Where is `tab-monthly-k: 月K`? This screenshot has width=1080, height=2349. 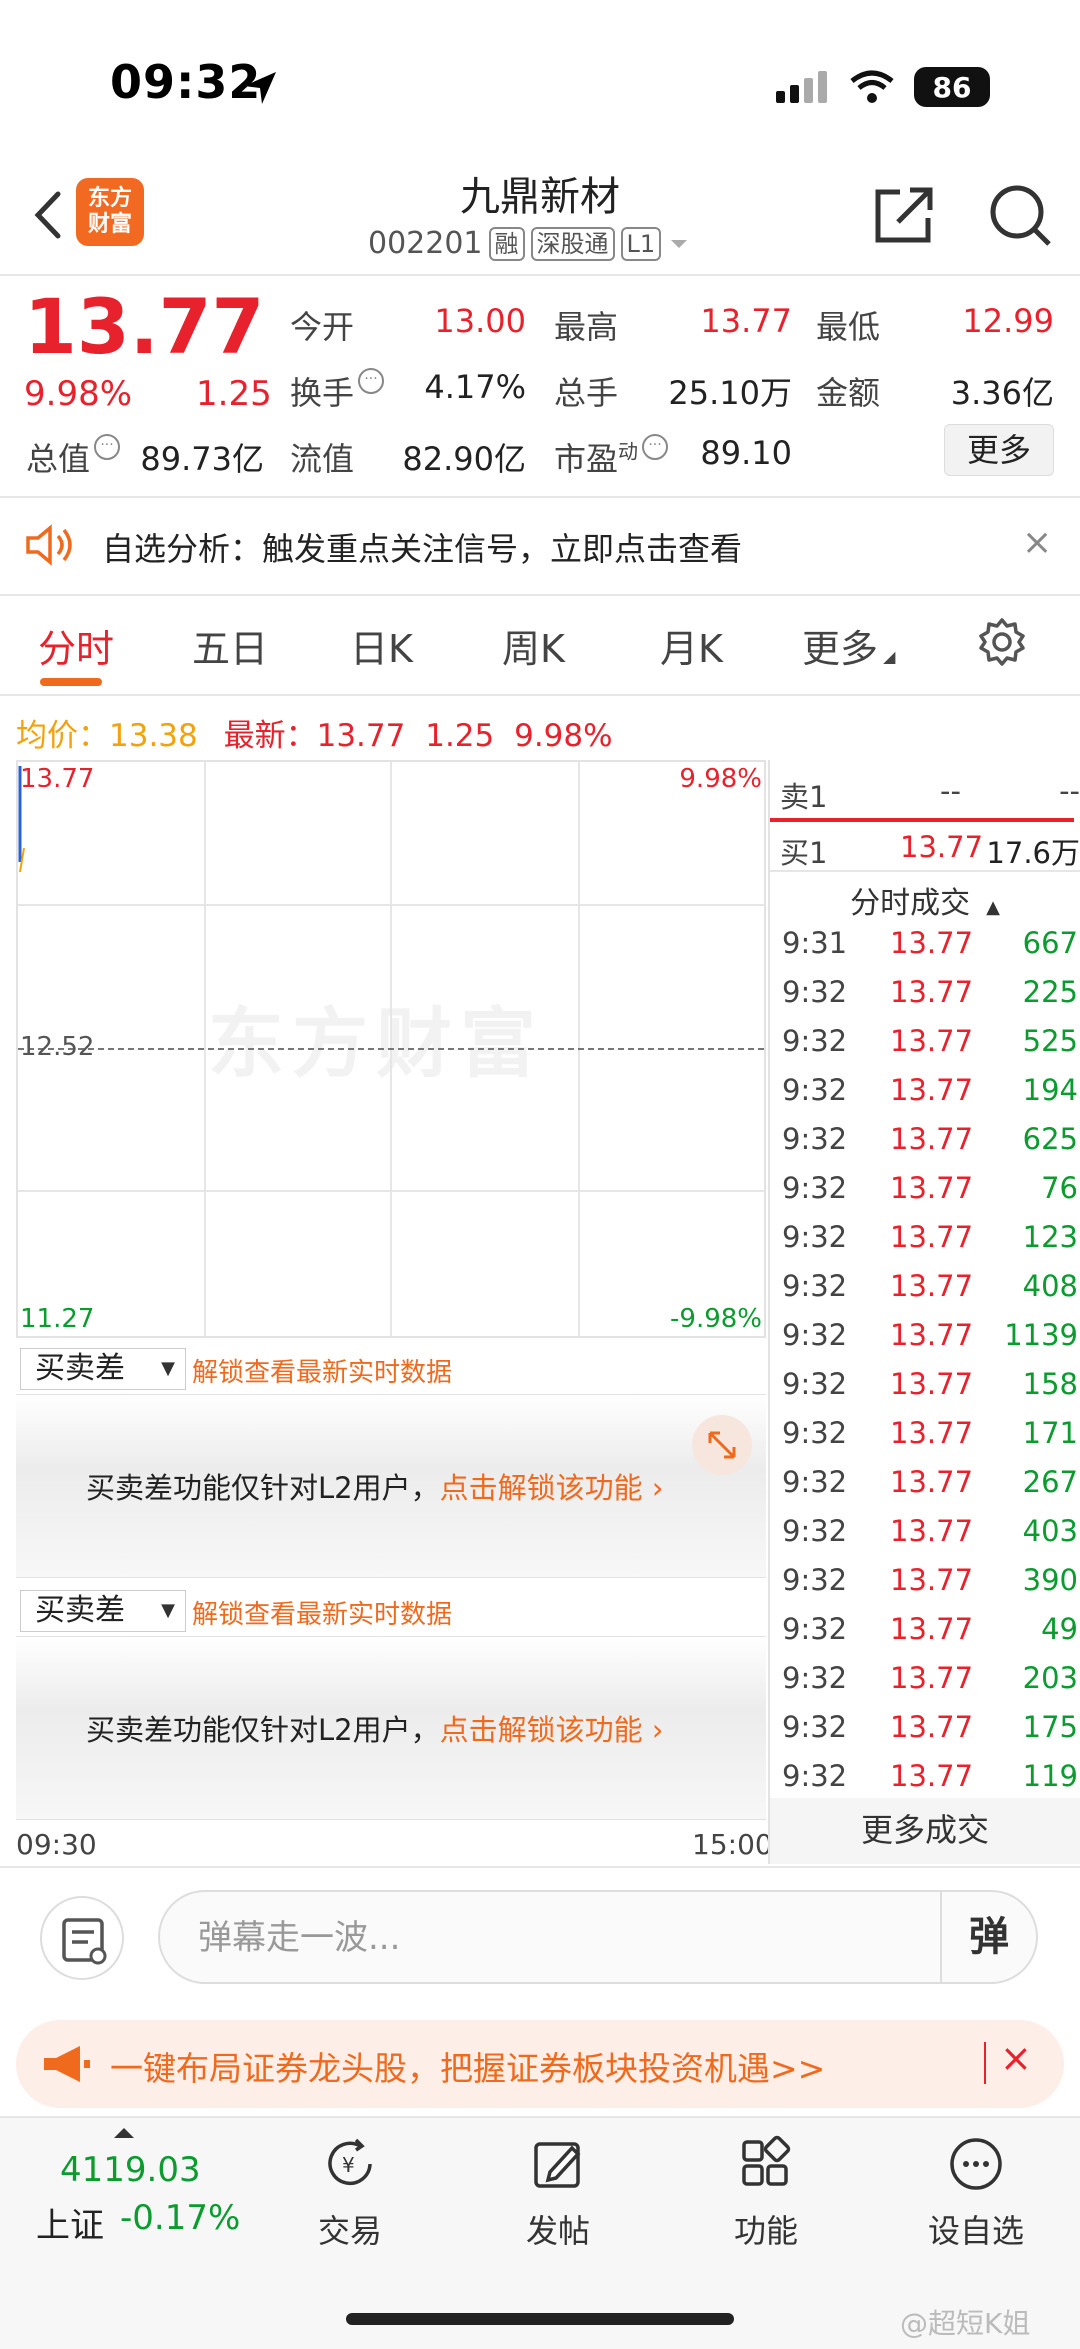 tab-monthly-k: 月K is located at coordinates (691, 645).